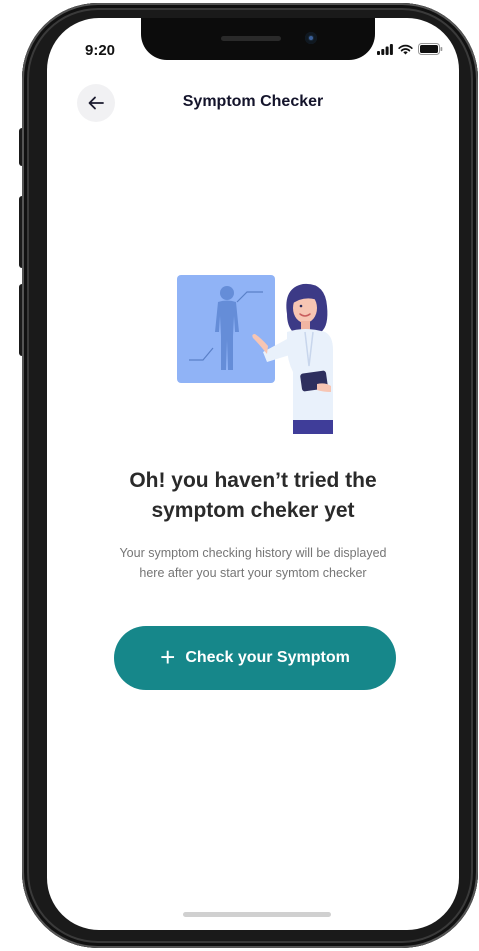  Describe the element at coordinates (430, 49) in the screenshot. I see `battery-icon` at that location.